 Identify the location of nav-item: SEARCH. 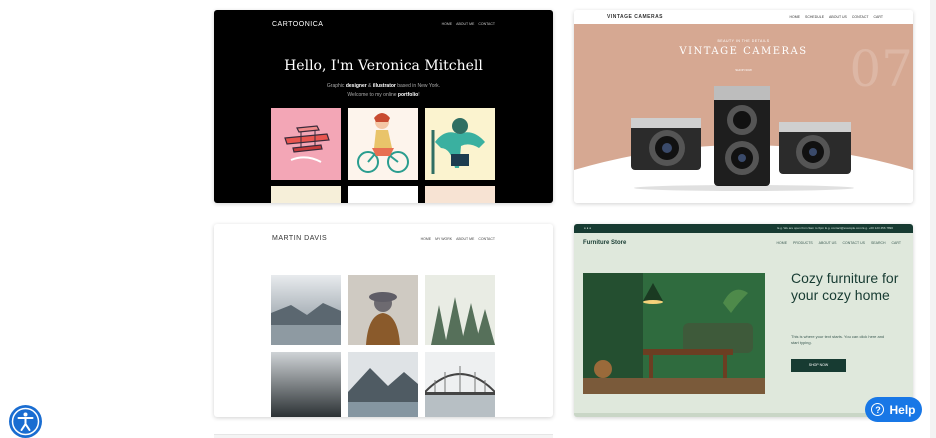
(878, 243).